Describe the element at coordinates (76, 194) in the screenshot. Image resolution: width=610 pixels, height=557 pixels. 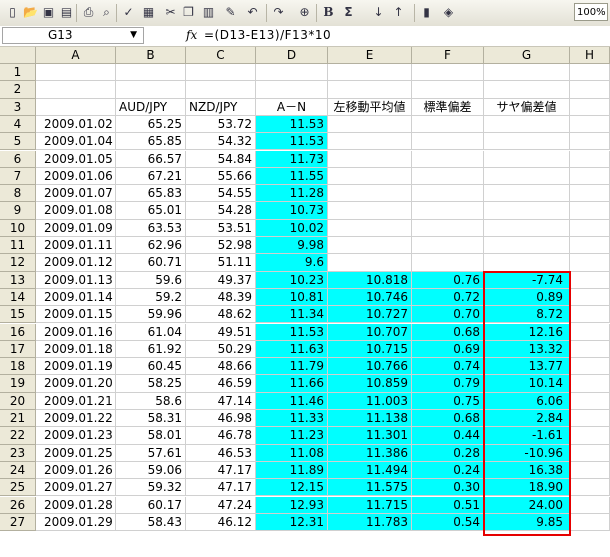
I see `date-cell: 2009.01.07` at that location.